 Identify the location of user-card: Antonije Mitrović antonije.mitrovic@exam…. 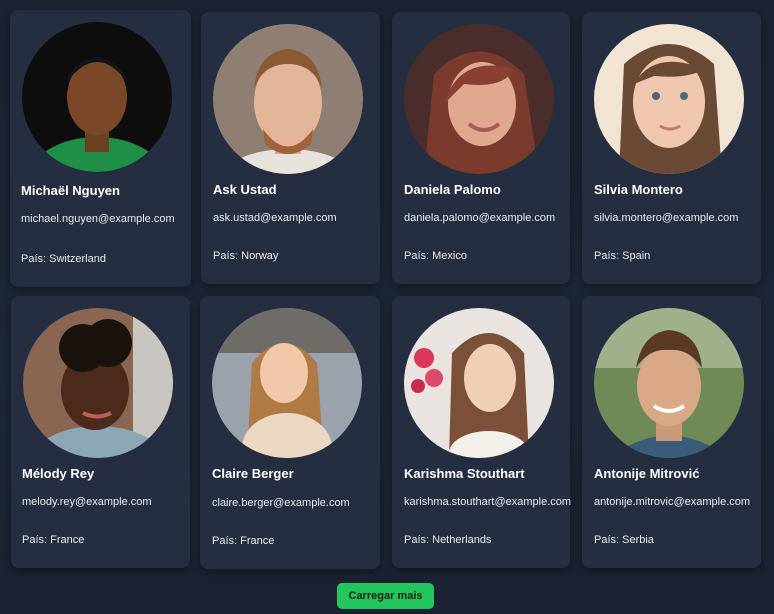
(671, 432).